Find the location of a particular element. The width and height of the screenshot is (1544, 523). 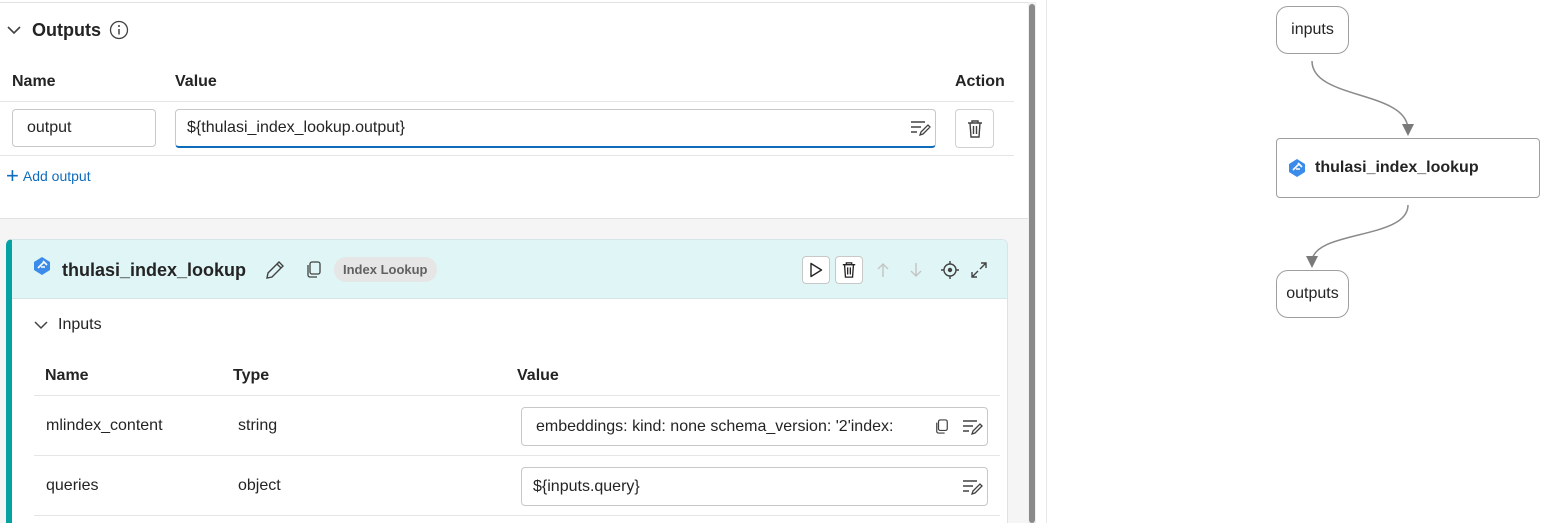

edge-node-to-outputs is located at coordinates (1357, 236).